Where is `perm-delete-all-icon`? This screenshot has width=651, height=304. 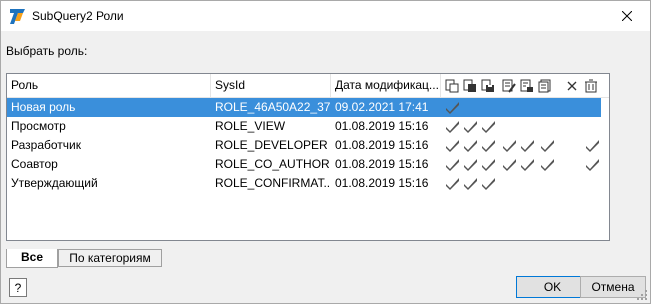
perm-delete-all-icon is located at coordinates (591, 86).